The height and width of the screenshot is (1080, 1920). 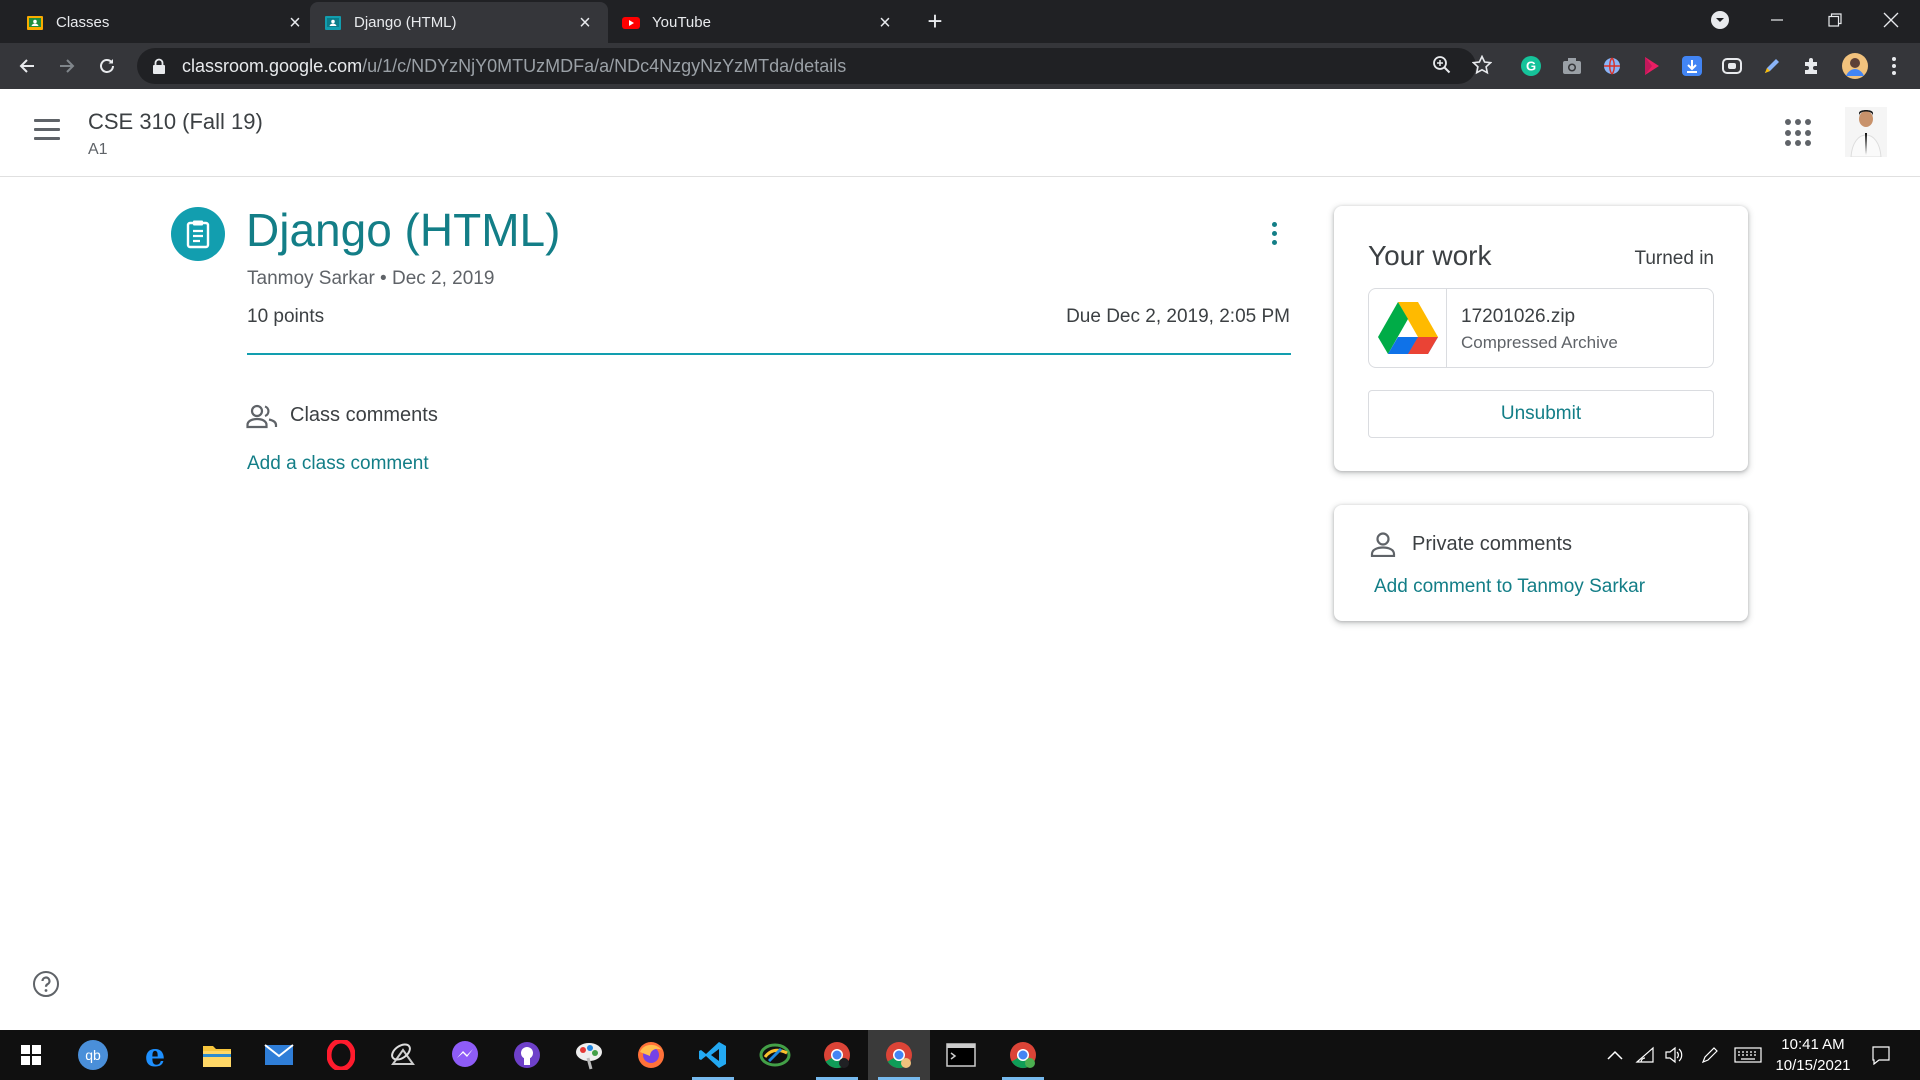 What do you see at coordinates (631, 22) in the screenshot?
I see `youtube-icon` at bounding box center [631, 22].